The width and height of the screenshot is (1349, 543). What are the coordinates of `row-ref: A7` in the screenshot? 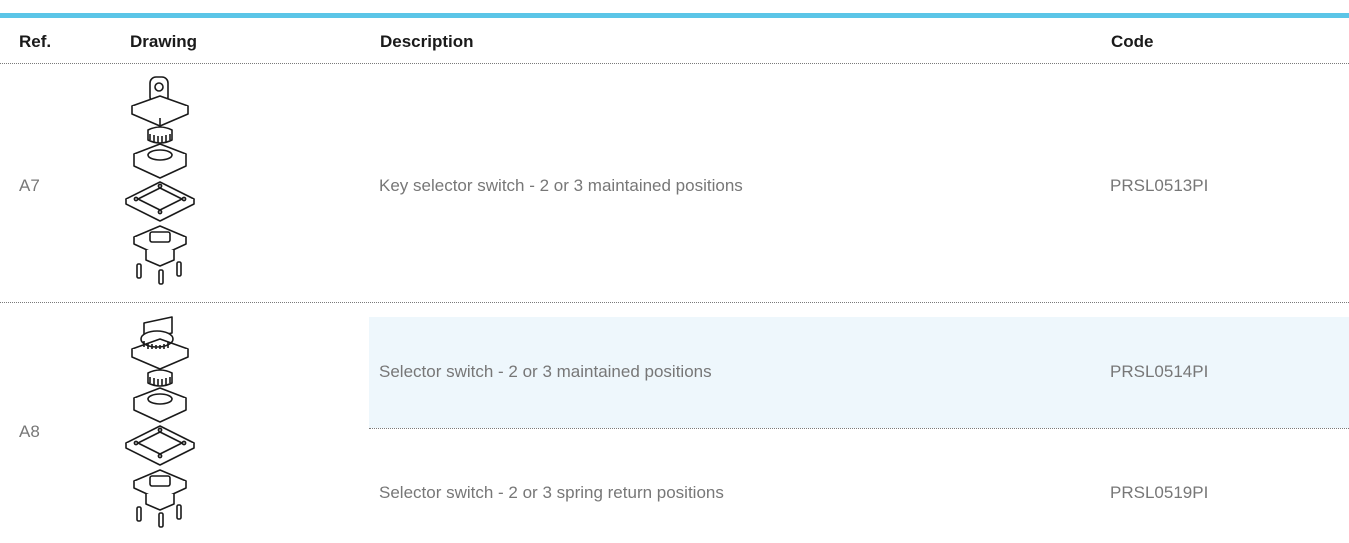 It's located at (29, 185).